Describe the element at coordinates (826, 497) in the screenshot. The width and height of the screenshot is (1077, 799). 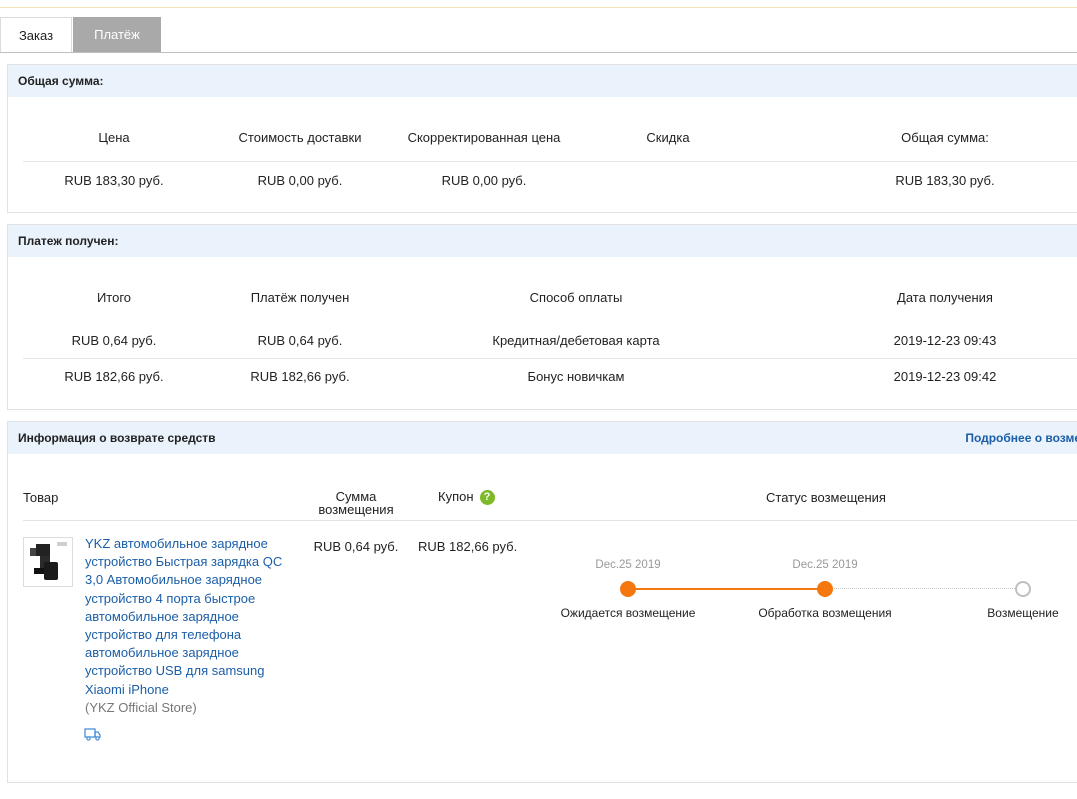
I see `header-refund-status: Статус возмещения` at that location.